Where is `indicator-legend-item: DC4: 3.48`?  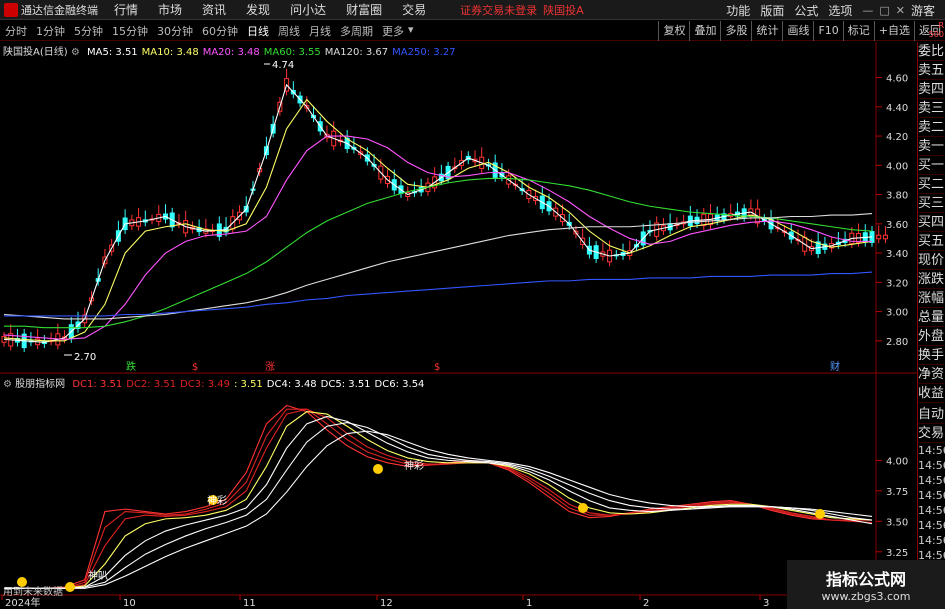
indicator-legend-item: DC4: 3.48 is located at coordinates (291, 384).